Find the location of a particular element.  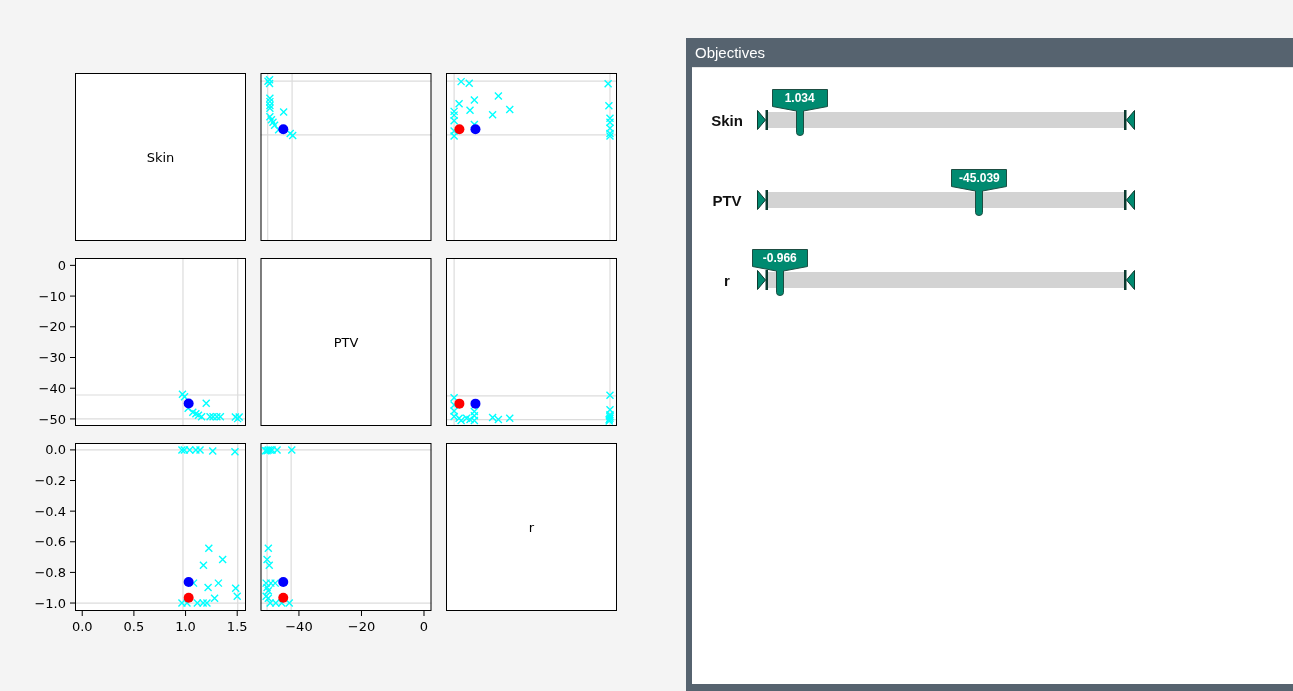

variable-label: PTV is located at coordinates (346, 342).